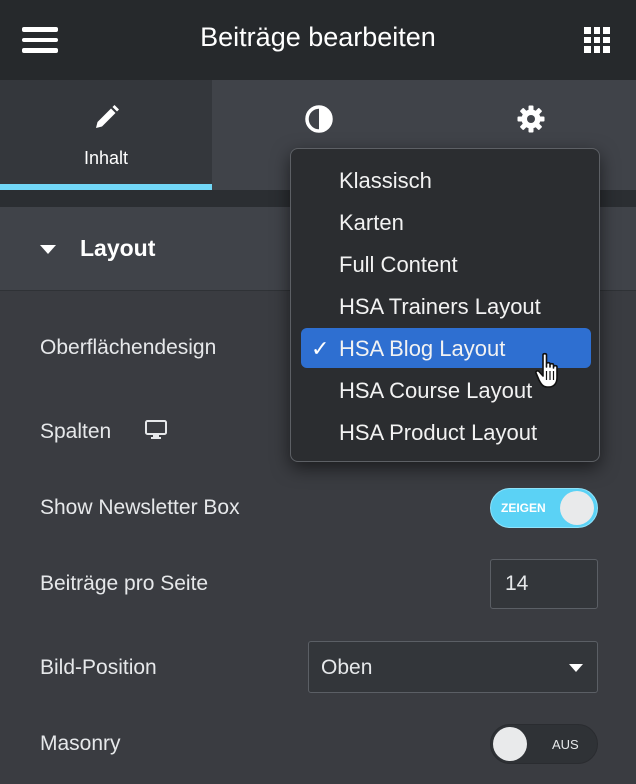 The image size is (636, 784). What do you see at coordinates (118, 248) in the screenshot?
I see `section-title: Layout` at bounding box center [118, 248].